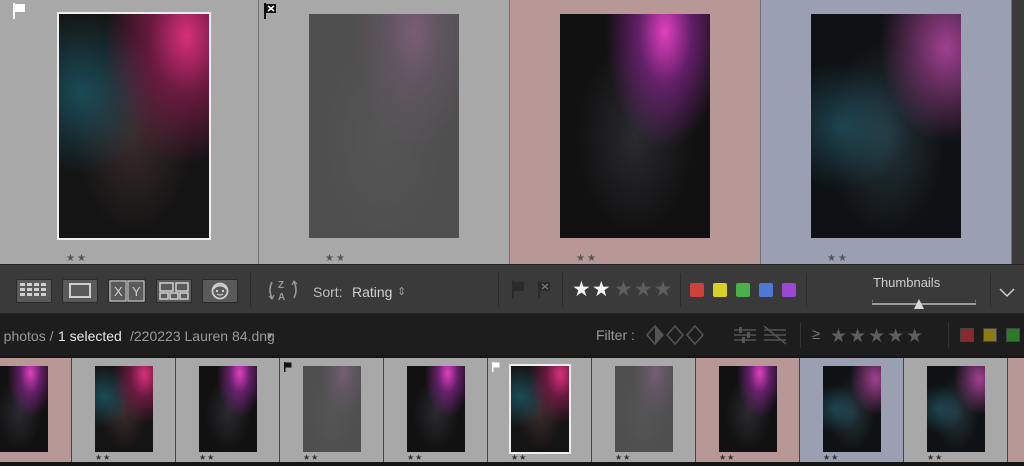 The image size is (1024, 466). What do you see at coordinates (1013, 335) in the screenshot?
I see `filter-color-green` at bounding box center [1013, 335].